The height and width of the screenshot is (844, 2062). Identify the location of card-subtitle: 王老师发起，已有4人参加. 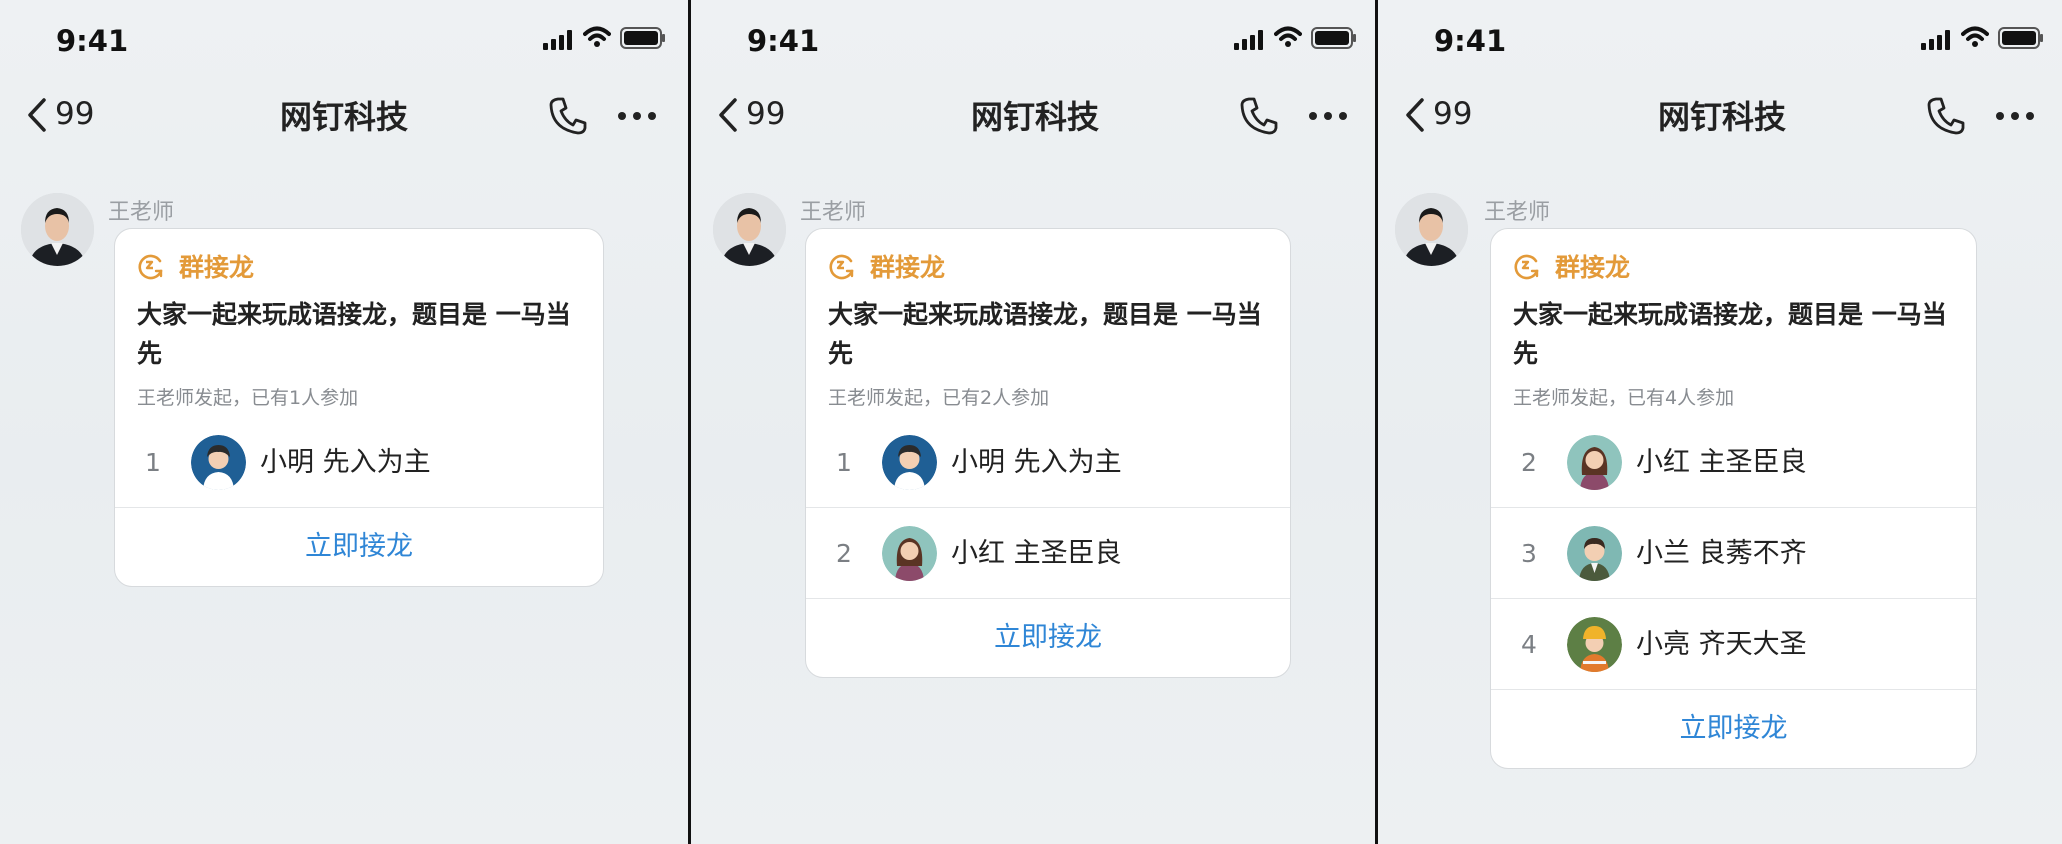
(1624, 398).